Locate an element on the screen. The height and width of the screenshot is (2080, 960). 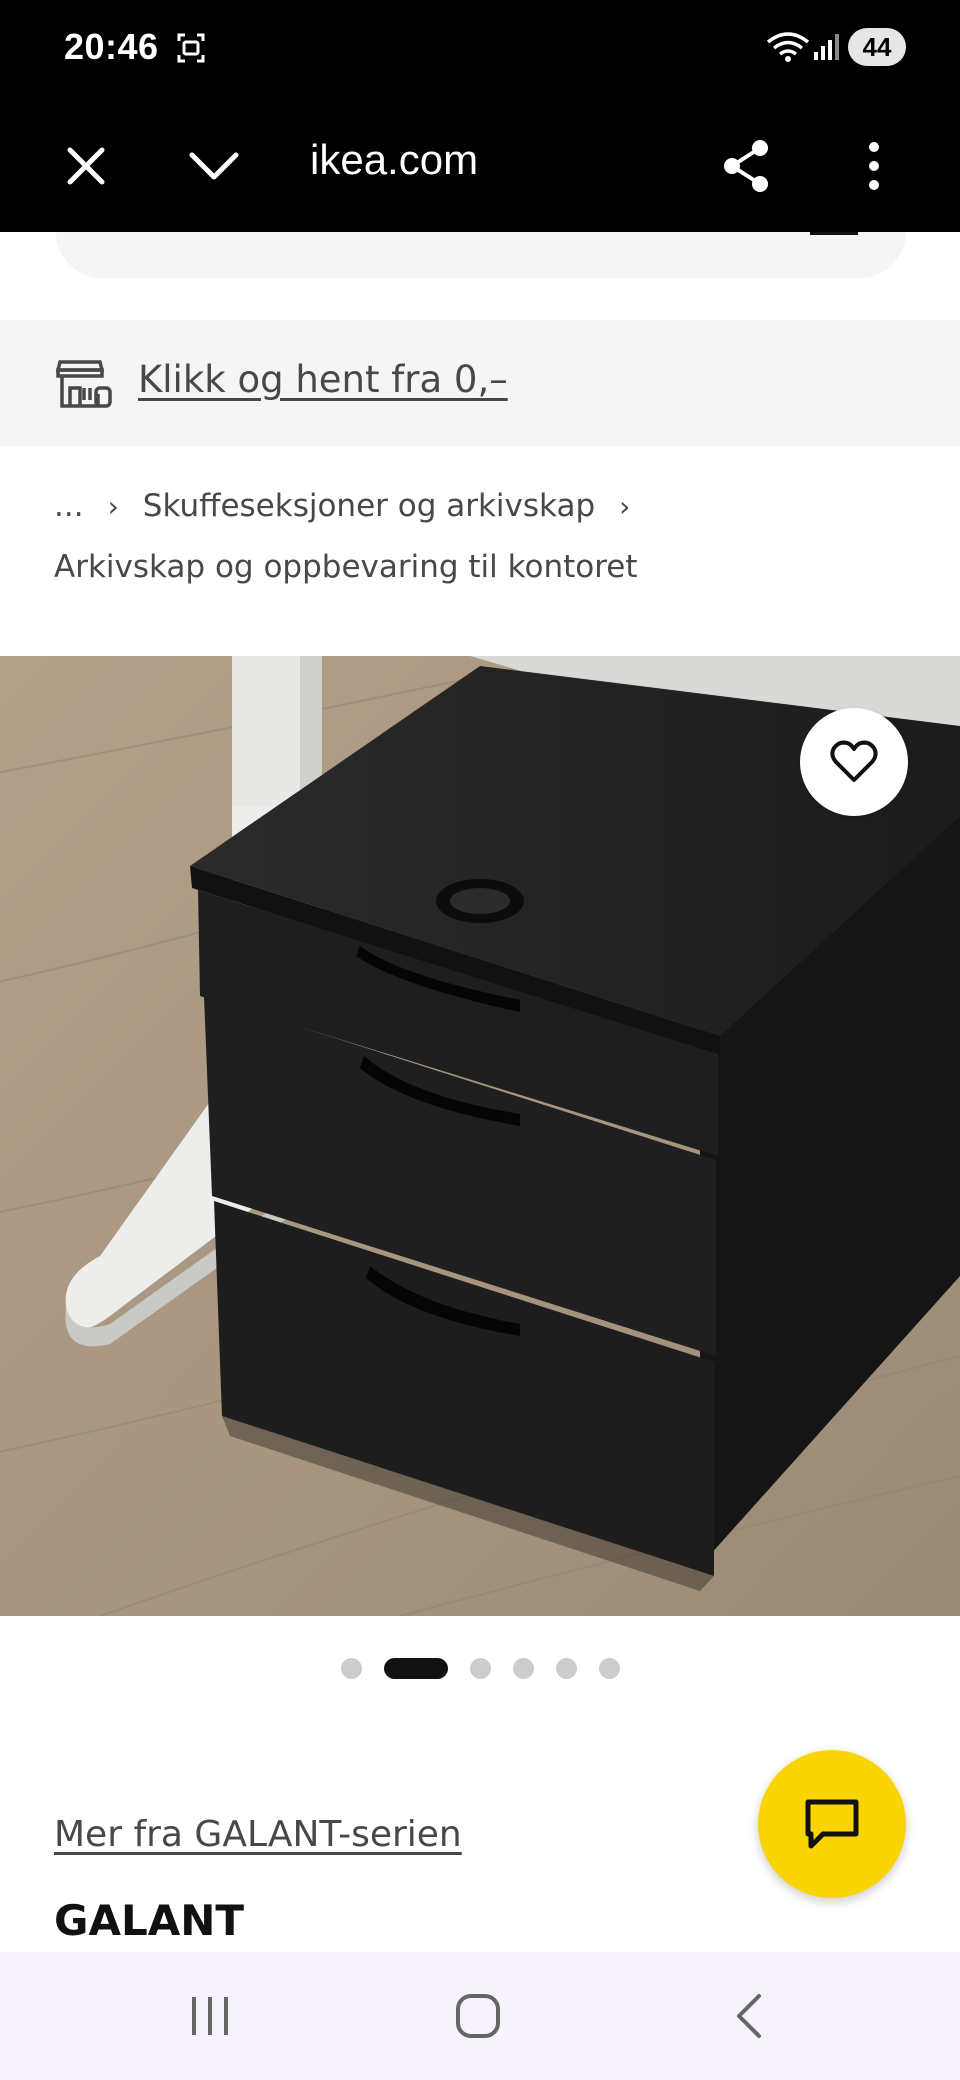
screen-record-icon is located at coordinates (191, 48).